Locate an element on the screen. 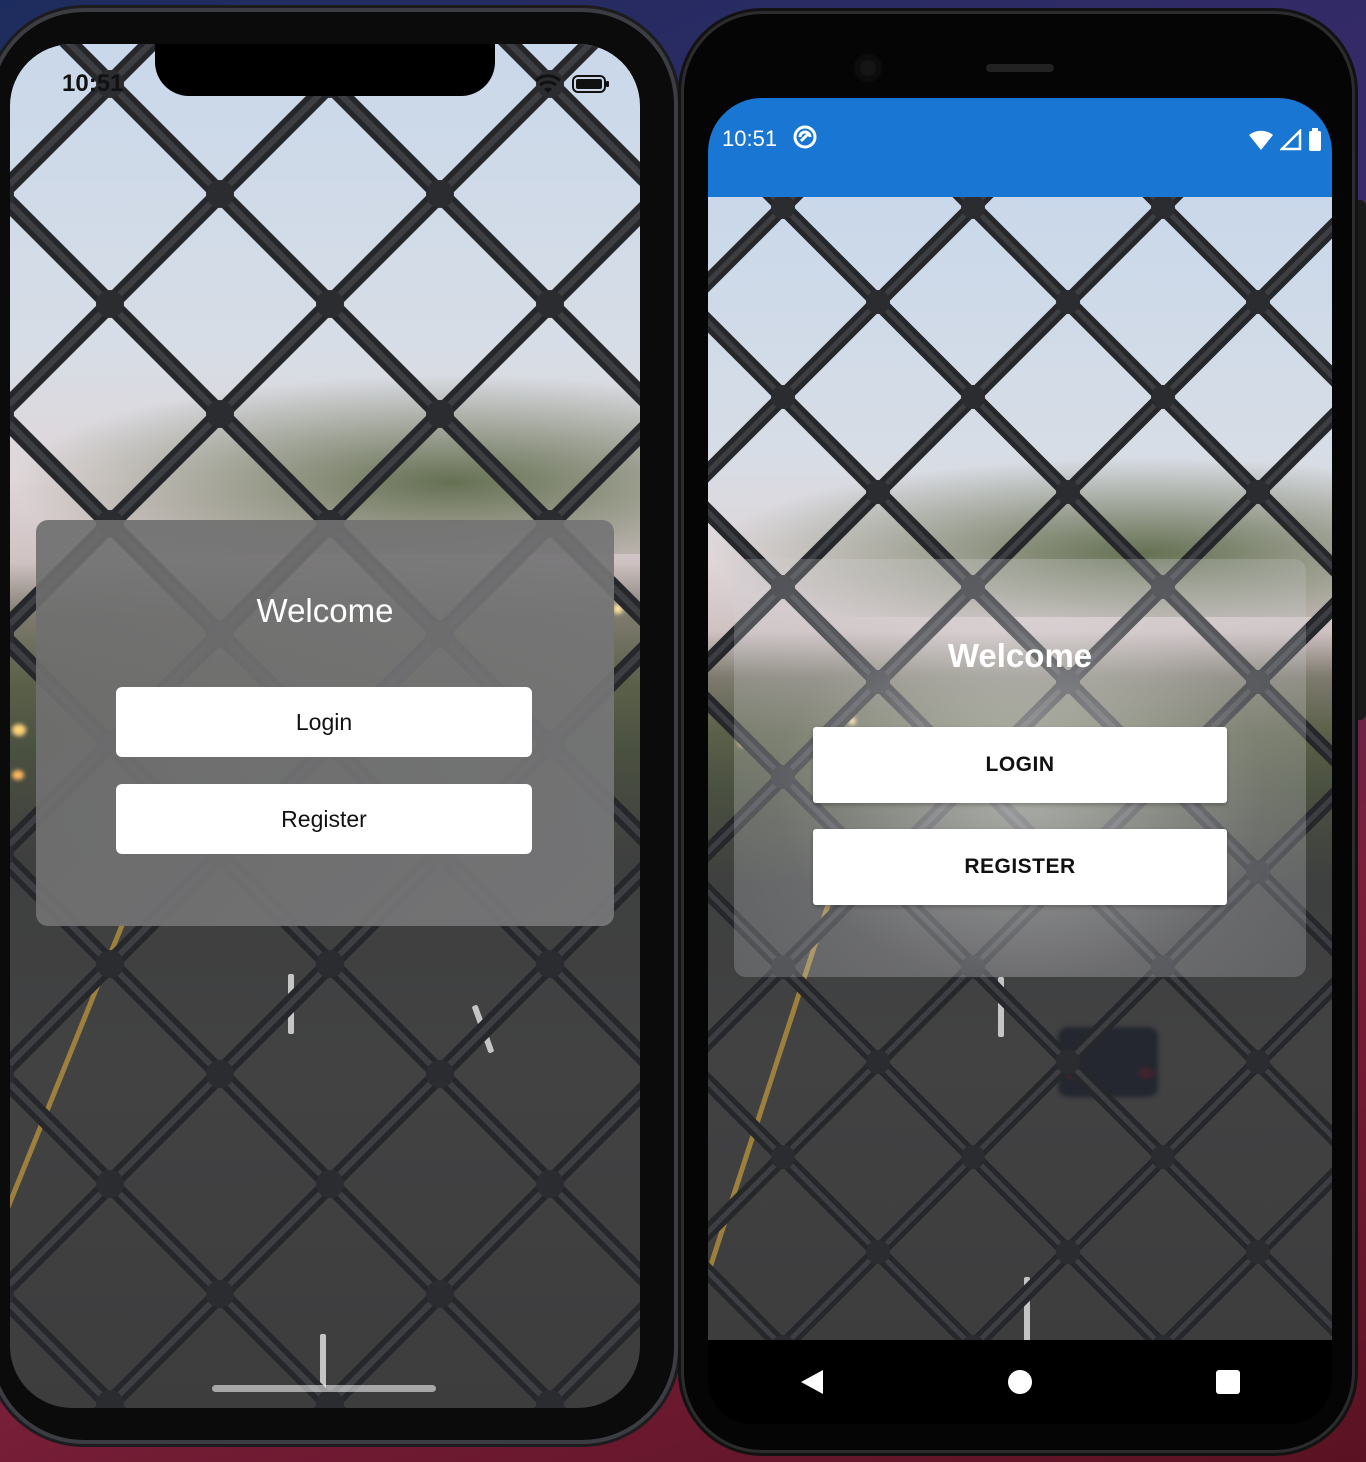  home-indicator is located at coordinates (324, 1388).